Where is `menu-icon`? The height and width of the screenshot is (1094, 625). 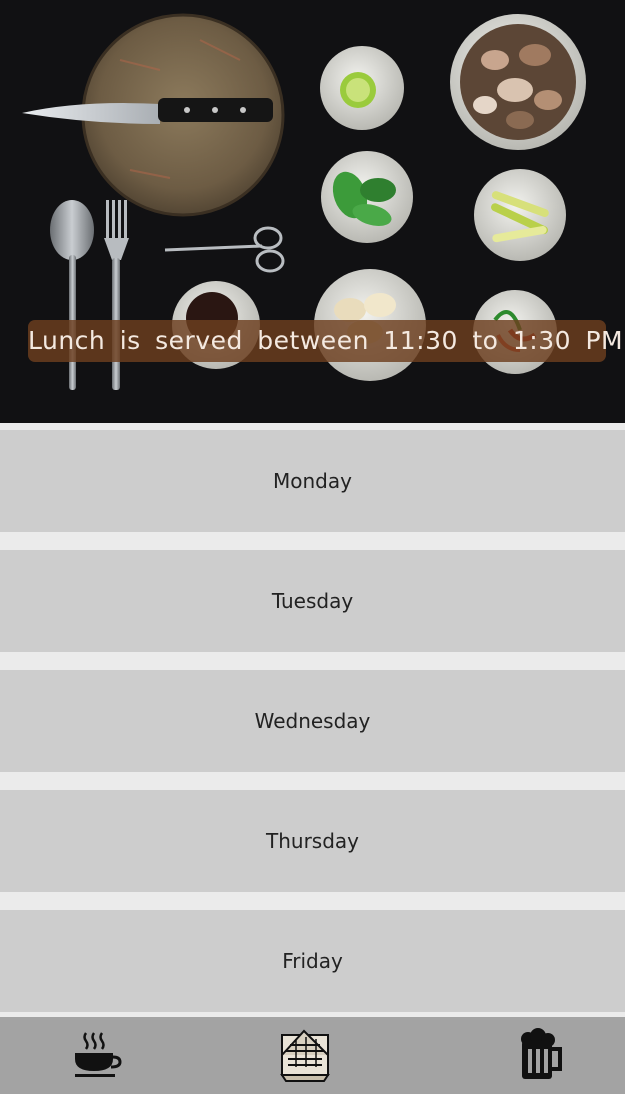
menu-icon is located at coordinates (305, 1055).